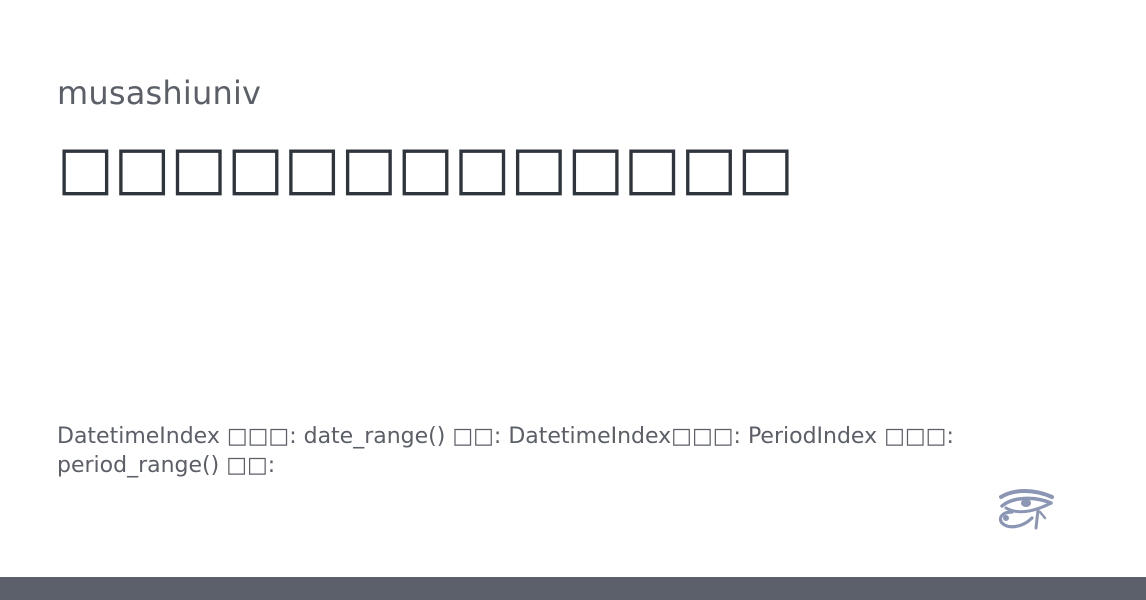 This screenshot has height=600, width=1146. What do you see at coordinates (505, 451) in the screenshot?
I see `article-description: DatetimeIndex □□□: date_range() □□` at bounding box center [505, 451].